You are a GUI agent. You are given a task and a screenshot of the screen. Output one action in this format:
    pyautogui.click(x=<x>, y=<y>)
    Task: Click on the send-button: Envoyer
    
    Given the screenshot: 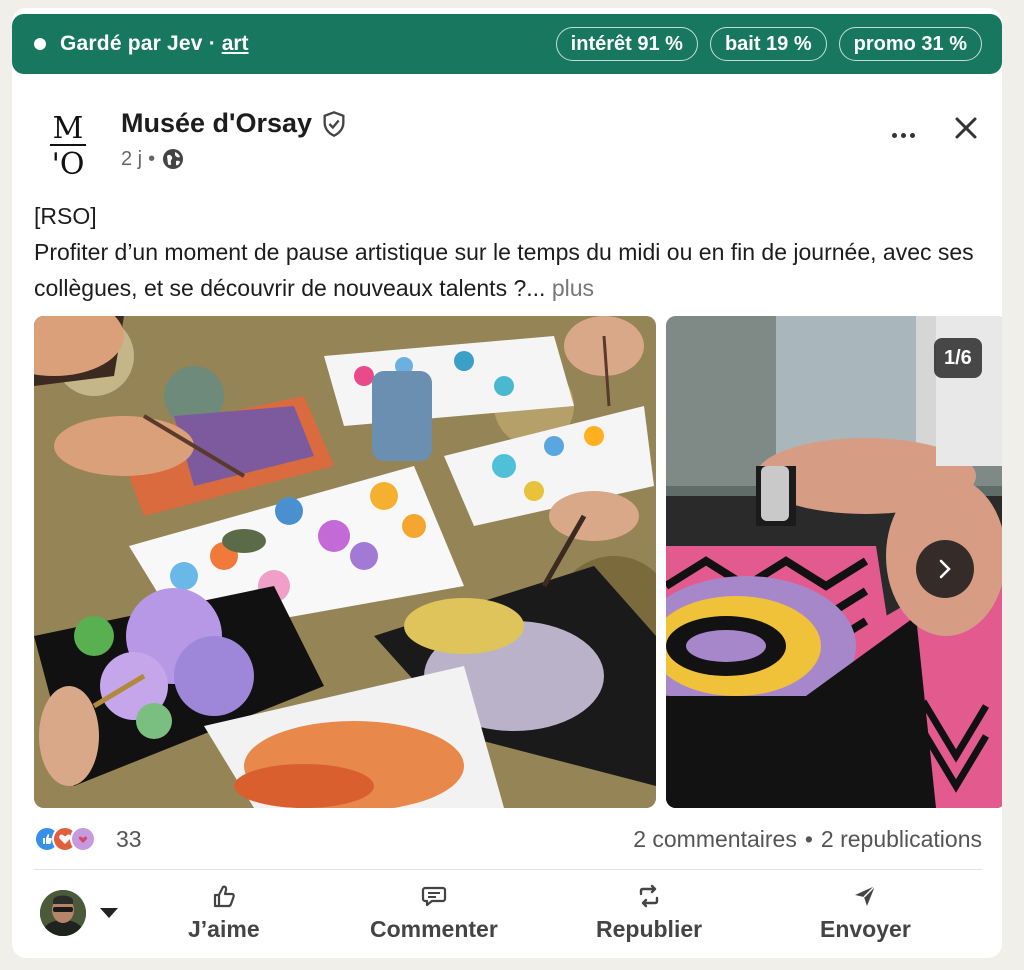 What is the action you would take?
    pyautogui.click(x=865, y=912)
    